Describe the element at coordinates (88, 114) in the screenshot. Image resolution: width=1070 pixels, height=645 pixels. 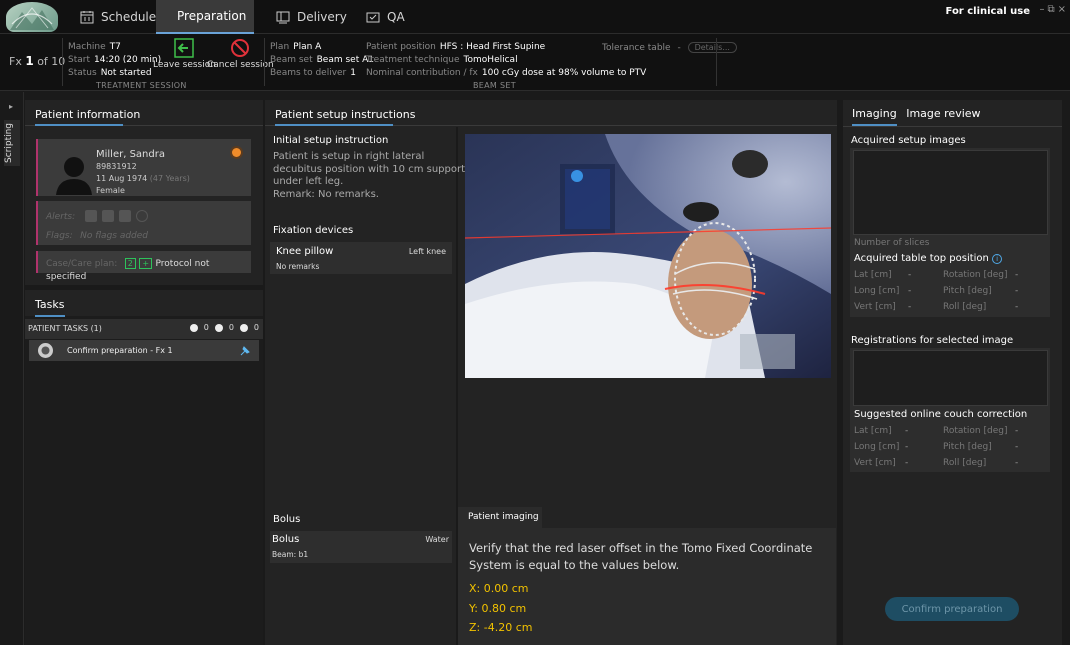
I see `panel-title: Patient information` at that location.